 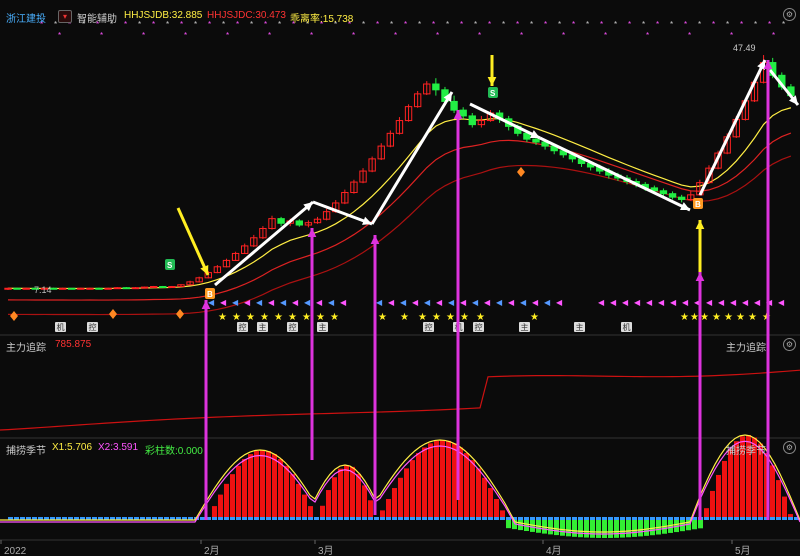 I want to click on x-axis-label: 2022, so click(x=15, y=551).